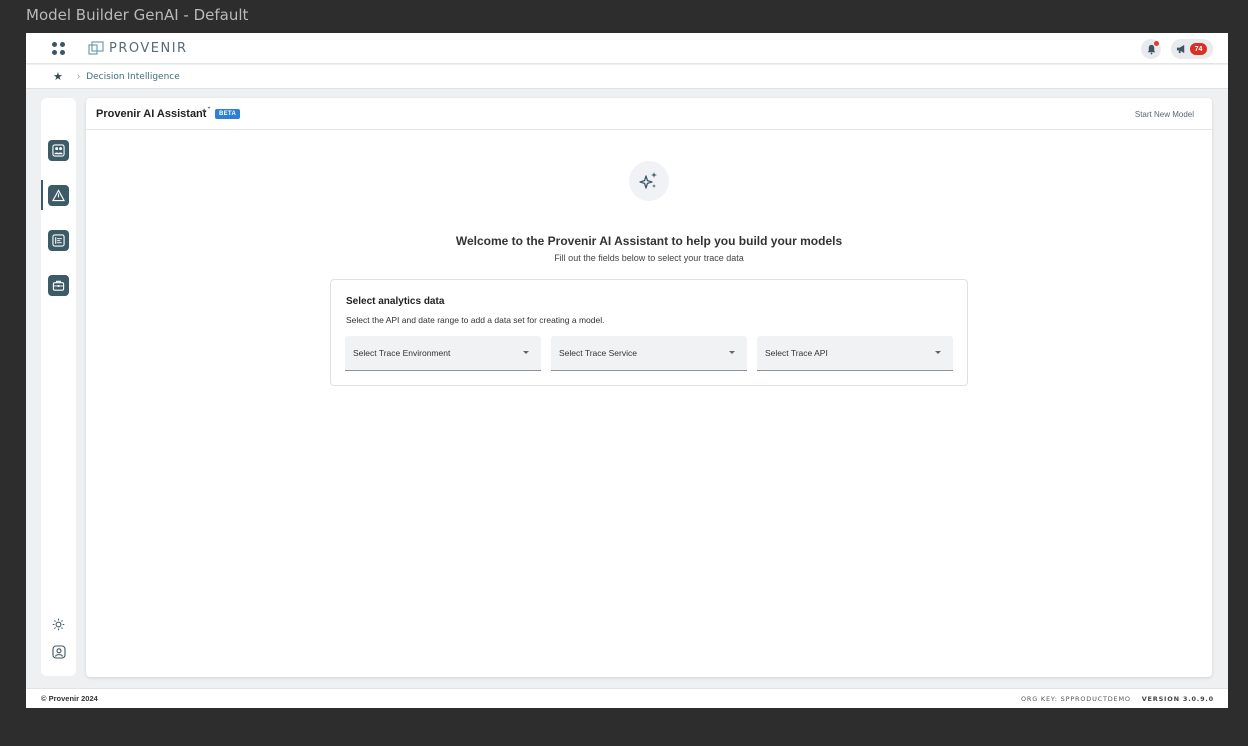  Describe the element at coordinates (58, 387) in the screenshot. I see `side-navigation` at that location.